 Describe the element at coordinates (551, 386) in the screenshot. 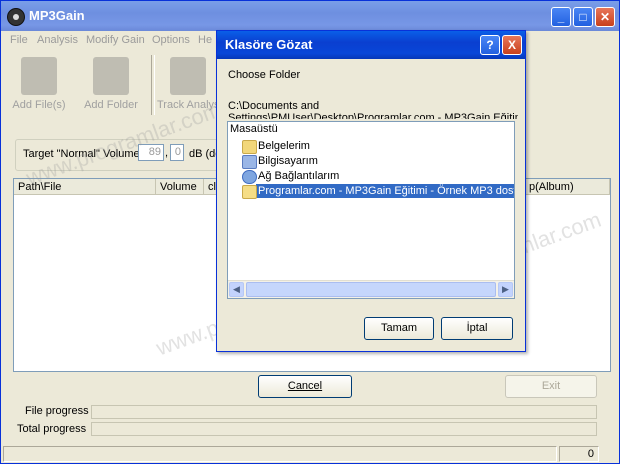

I see `exit-button: Exit` at that location.